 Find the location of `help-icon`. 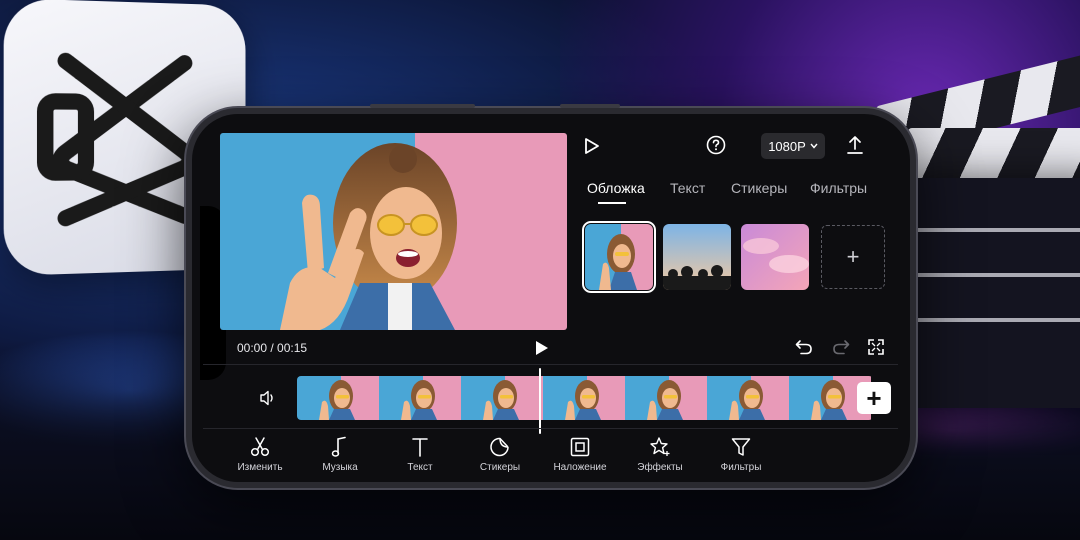

help-icon is located at coordinates (716, 147).